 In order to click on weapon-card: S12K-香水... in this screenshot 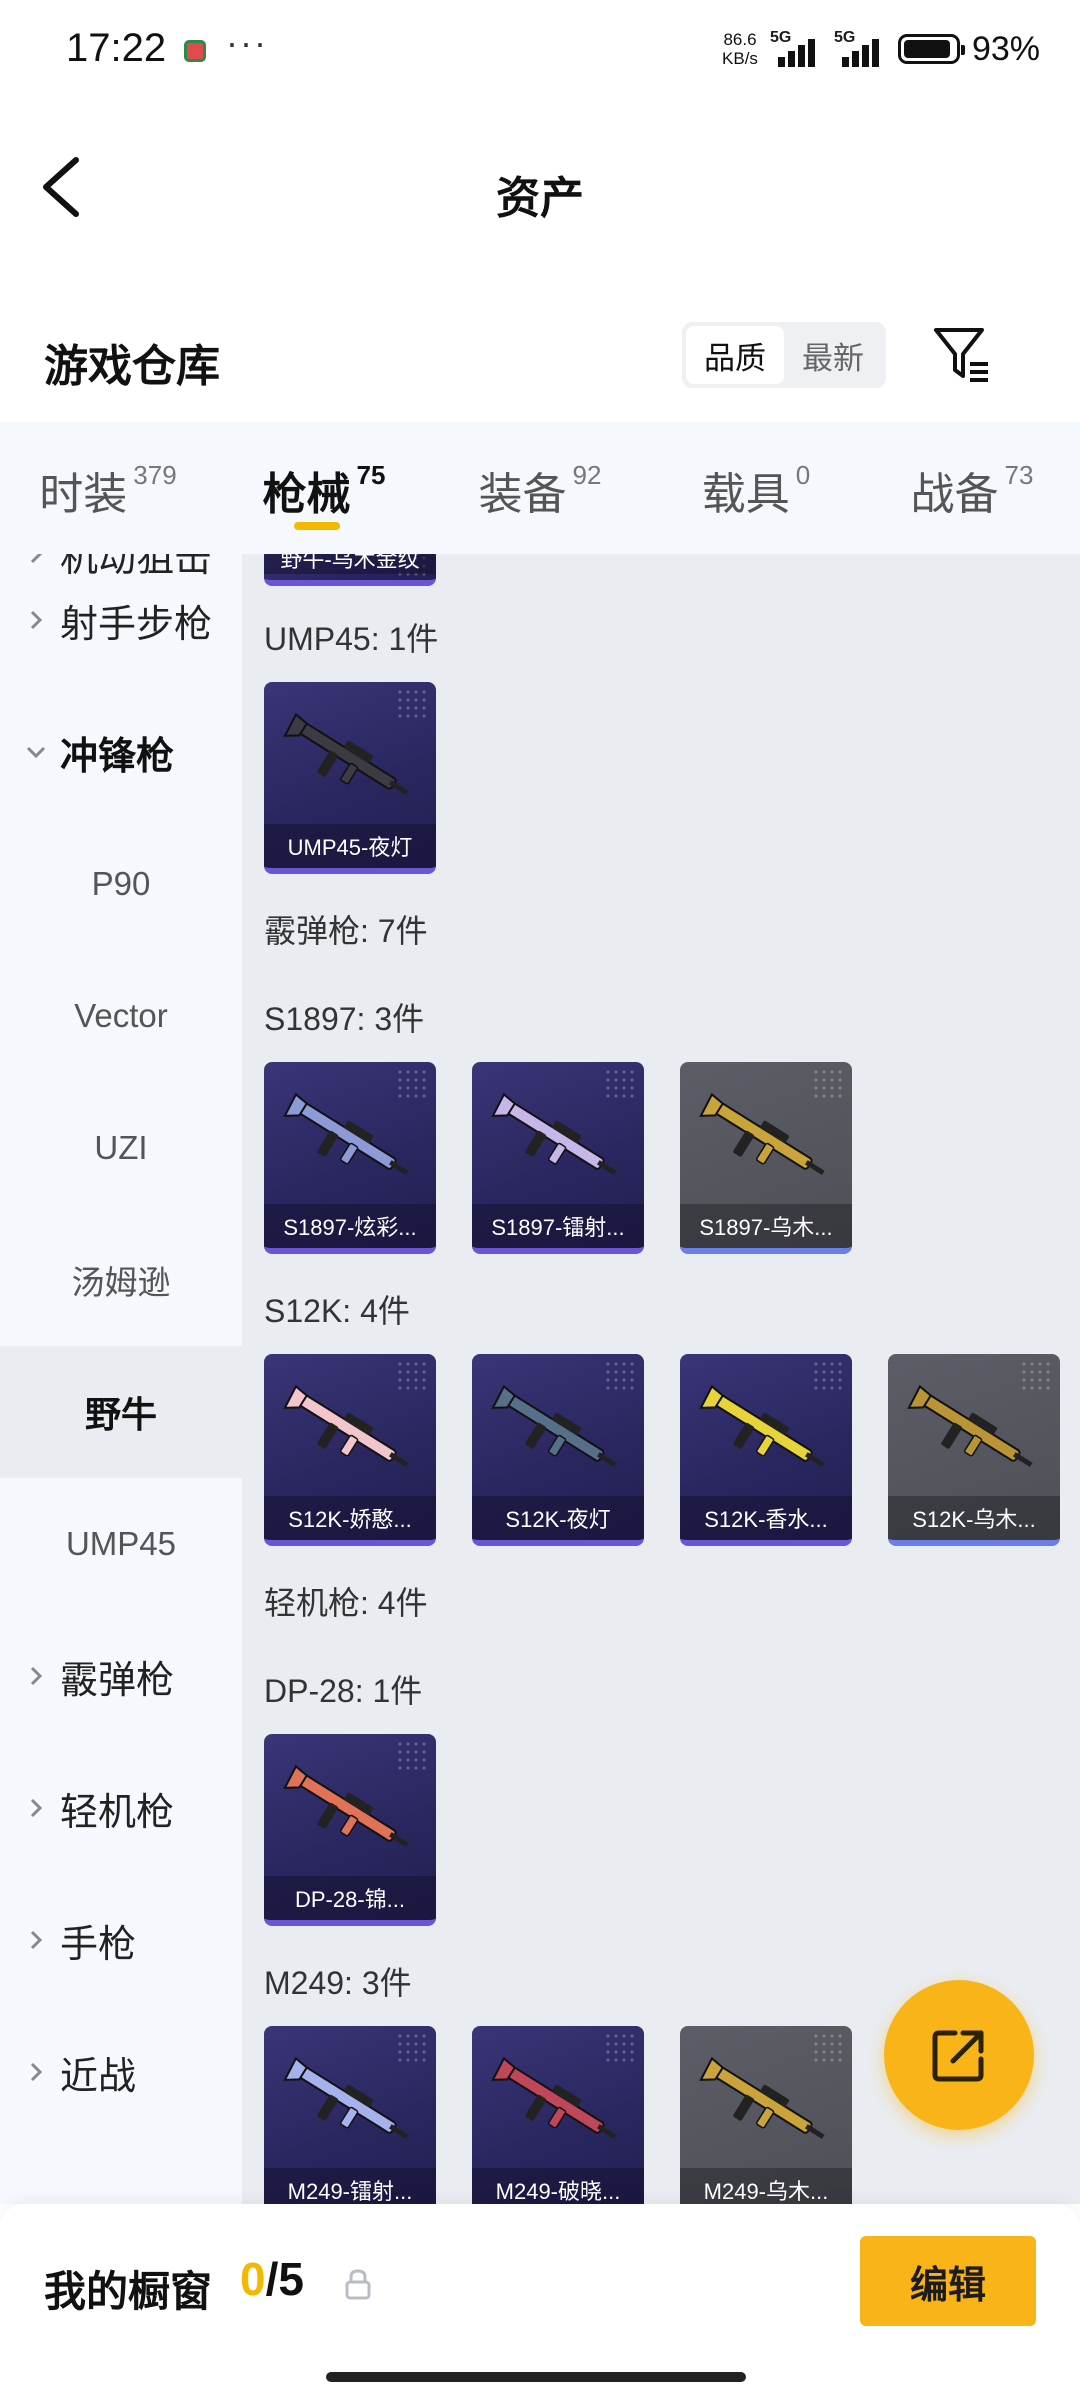, I will do `click(766, 1450)`.